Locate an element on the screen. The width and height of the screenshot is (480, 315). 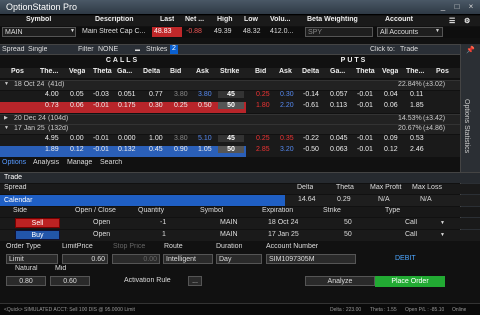
limit-price-input: 0.60 is located at coordinates (85, 259).